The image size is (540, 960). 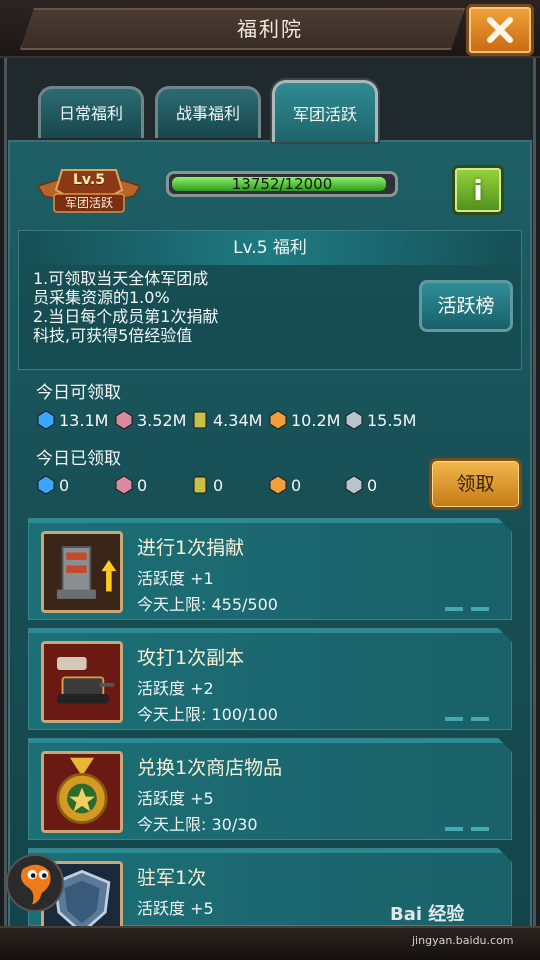 What do you see at coordinates (466, 306) in the screenshot?
I see `activity-rank-button: 活跃榜` at bounding box center [466, 306].